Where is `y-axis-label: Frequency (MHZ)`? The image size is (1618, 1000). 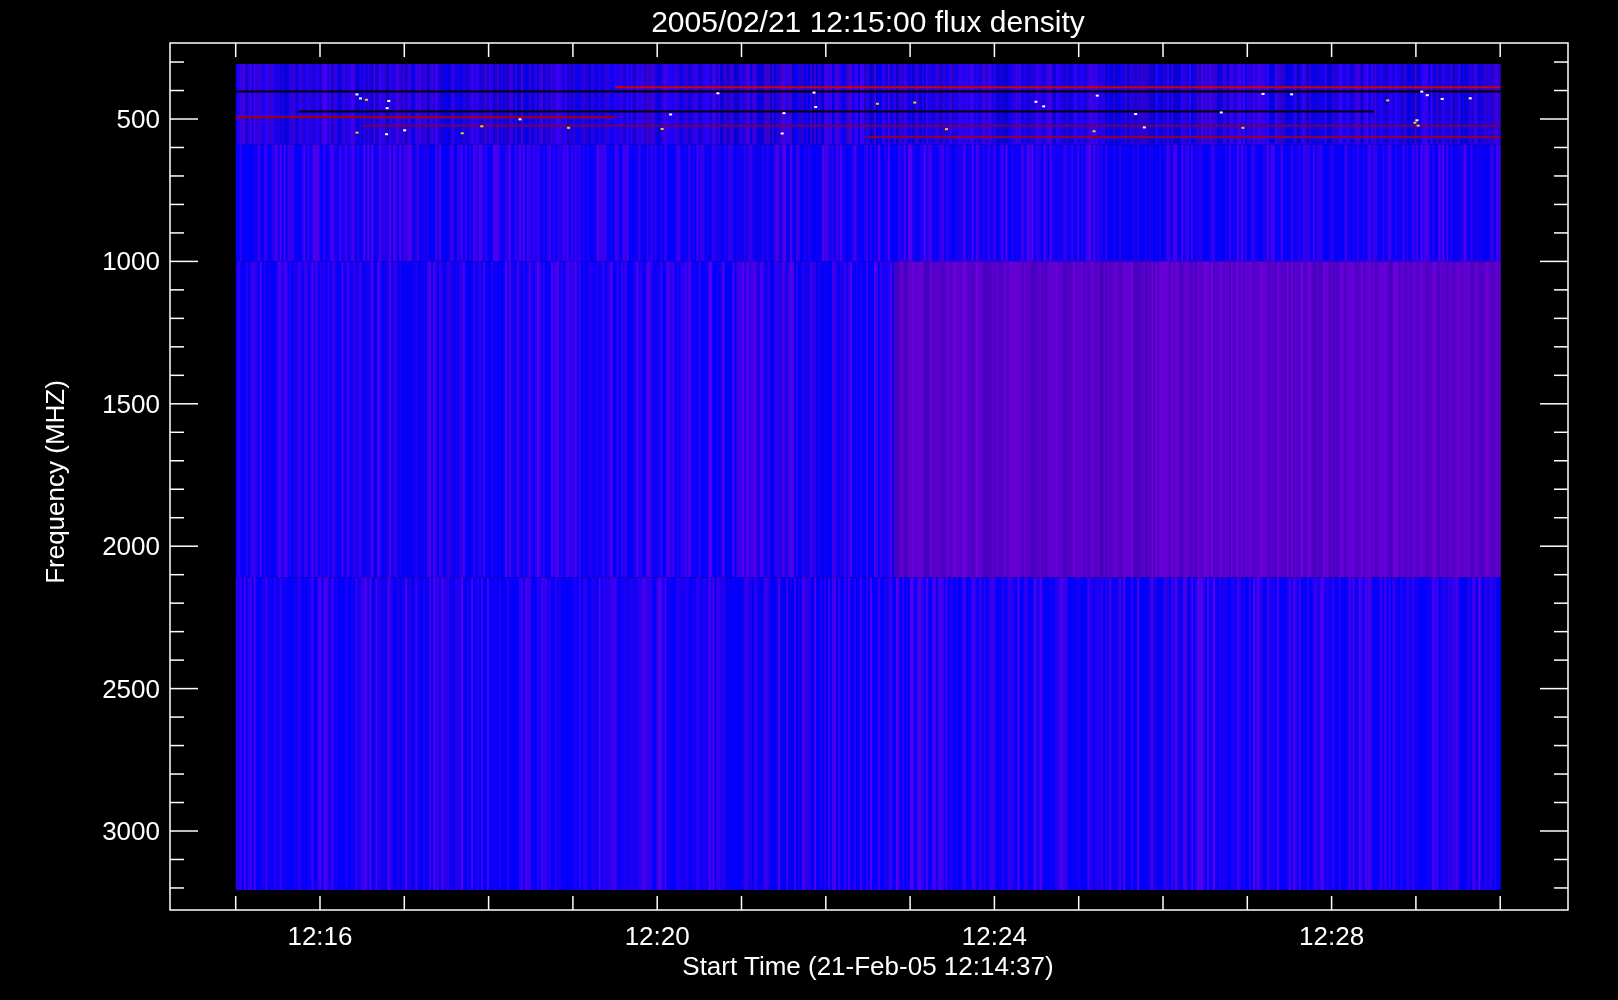
y-axis-label: Frequency (MHZ) is located at coordinates (55, 482).